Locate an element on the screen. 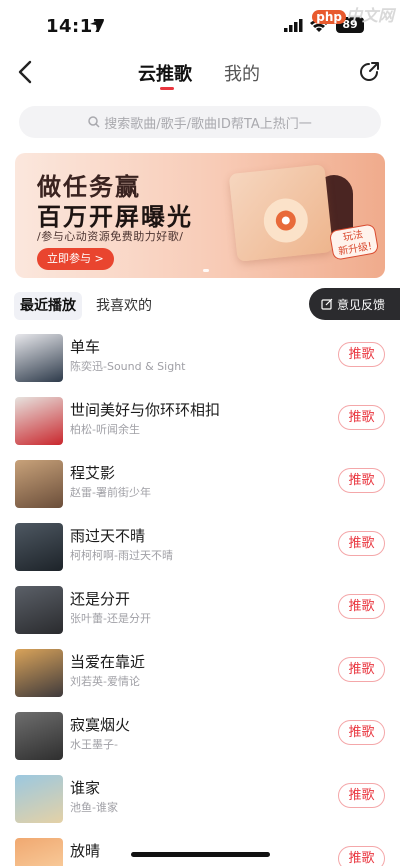 This screenshot has height=866, width=400. carousel-dot is located at coordinates (206, 270).